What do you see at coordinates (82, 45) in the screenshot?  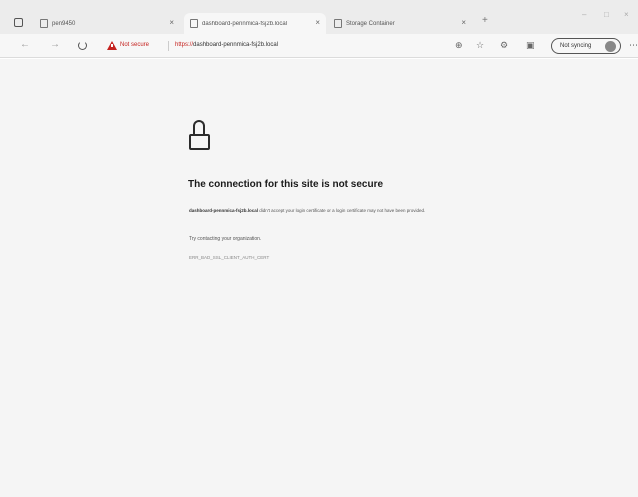 I see `refresh-icon` at bounding box center [82, 45].